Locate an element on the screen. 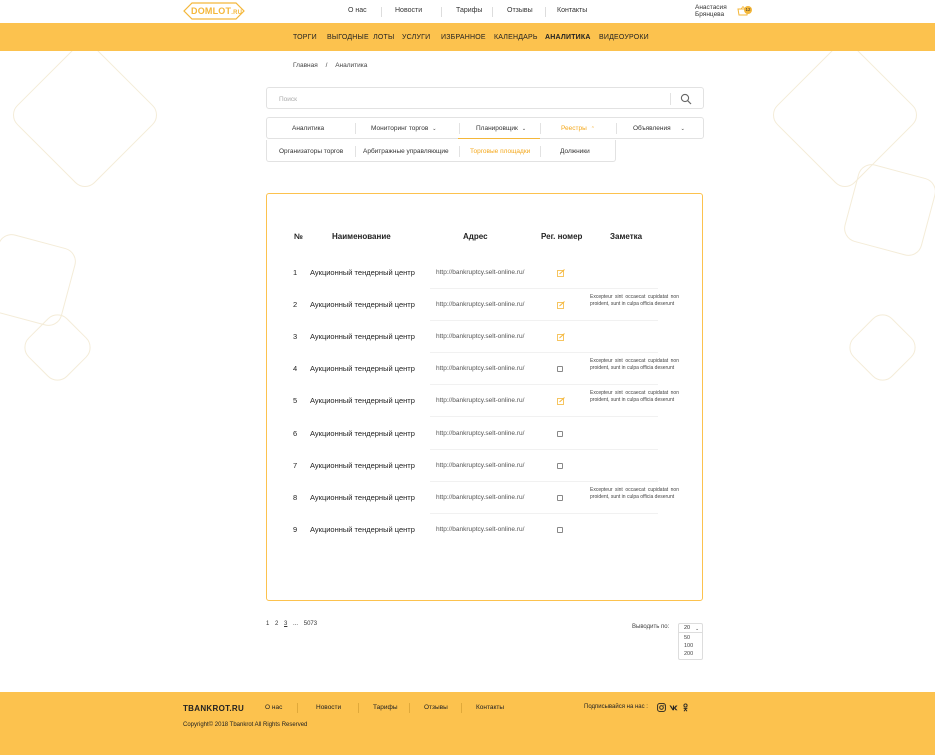  column-header-address: Адрес is located at coordinates (475, 236).